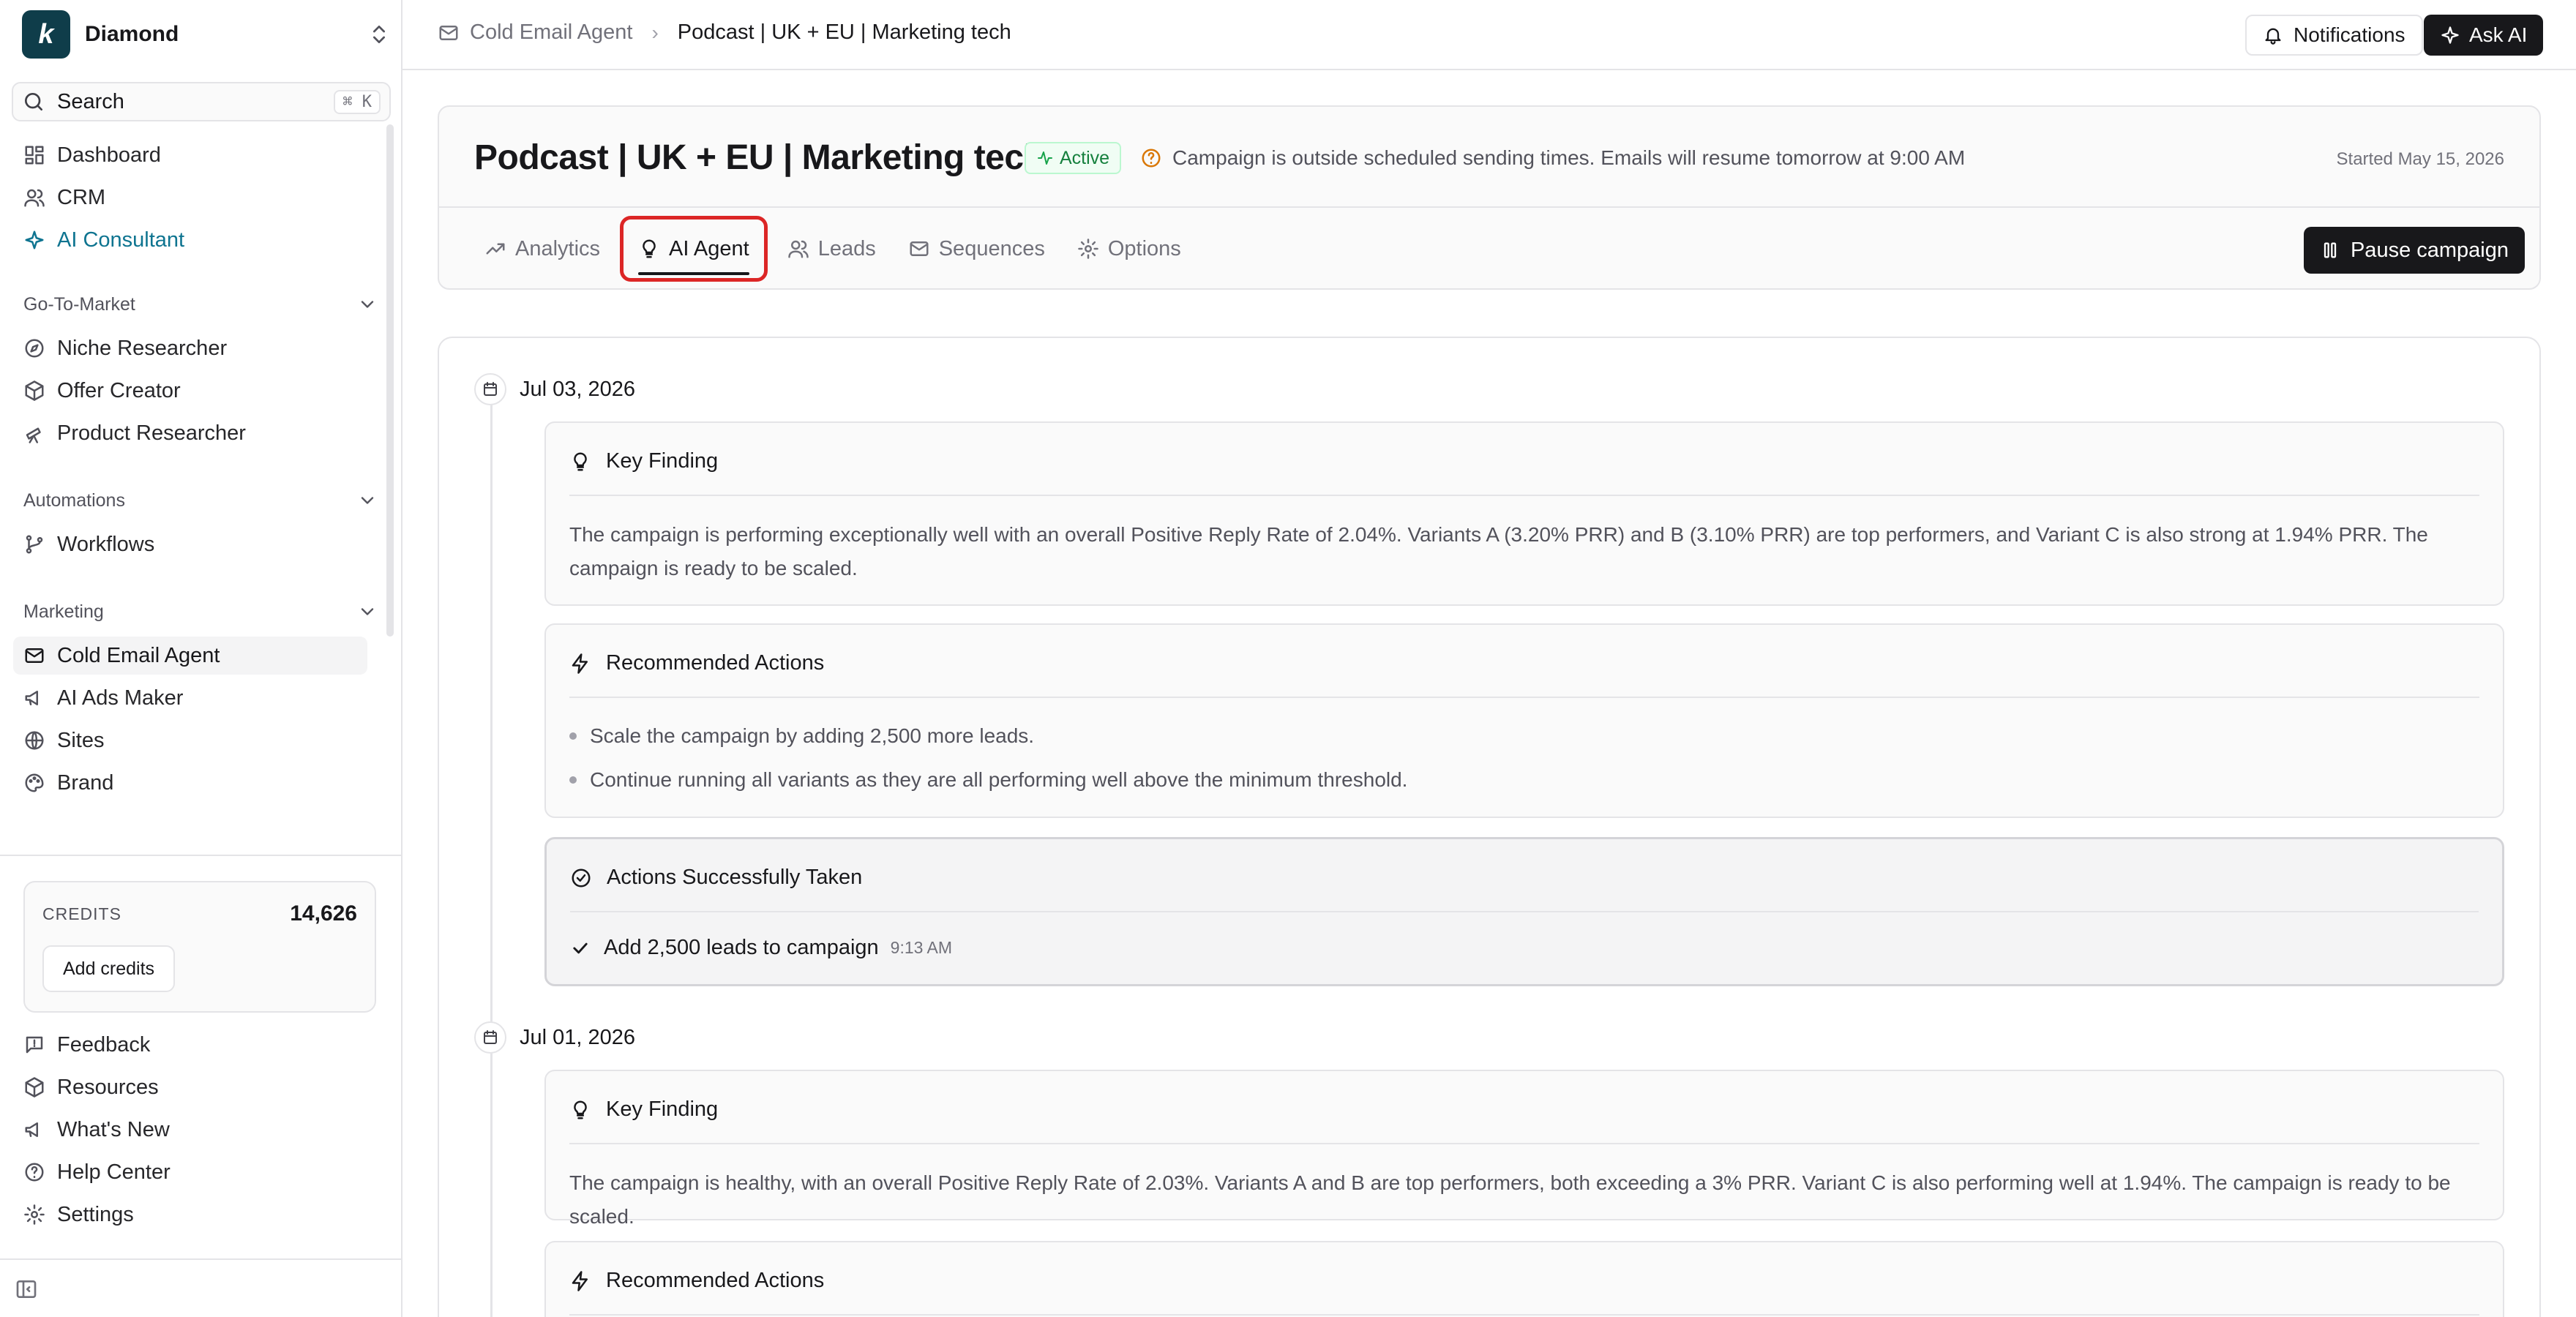  Describe the element at coordinates (190, 391) in the screenshot. I see `sidebar-item-offer-creator: Offer Creator` at that location.